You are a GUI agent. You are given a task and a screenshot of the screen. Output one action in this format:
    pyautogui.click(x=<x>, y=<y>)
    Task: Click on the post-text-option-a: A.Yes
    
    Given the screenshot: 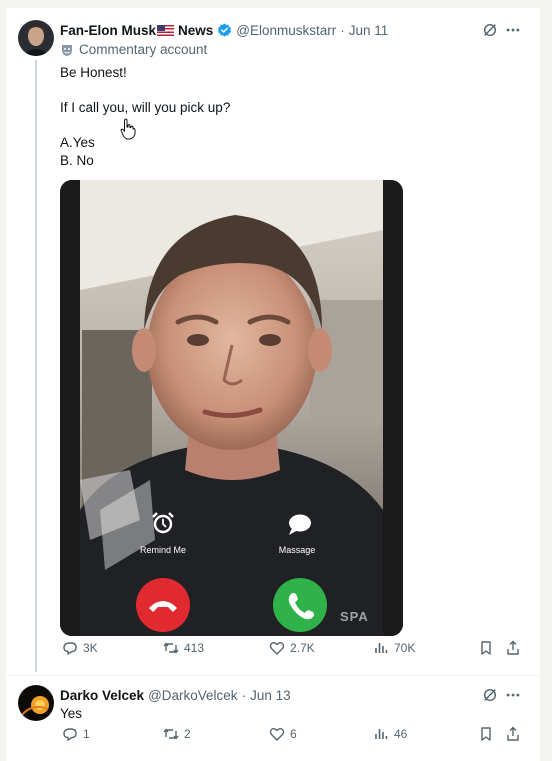 What is the action you would take?
    pyautogui.click(x=77, y=142)
    